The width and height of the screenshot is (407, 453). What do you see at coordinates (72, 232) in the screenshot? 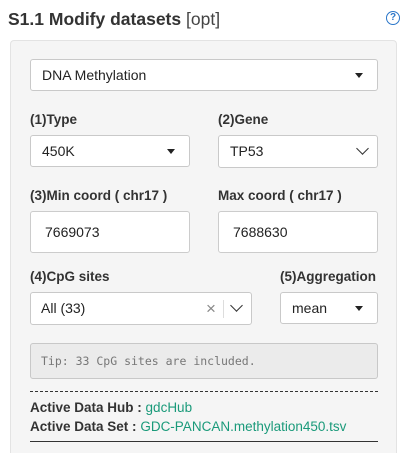
I see `min-coord-value: 7669073` at bounding box center [72, 232].